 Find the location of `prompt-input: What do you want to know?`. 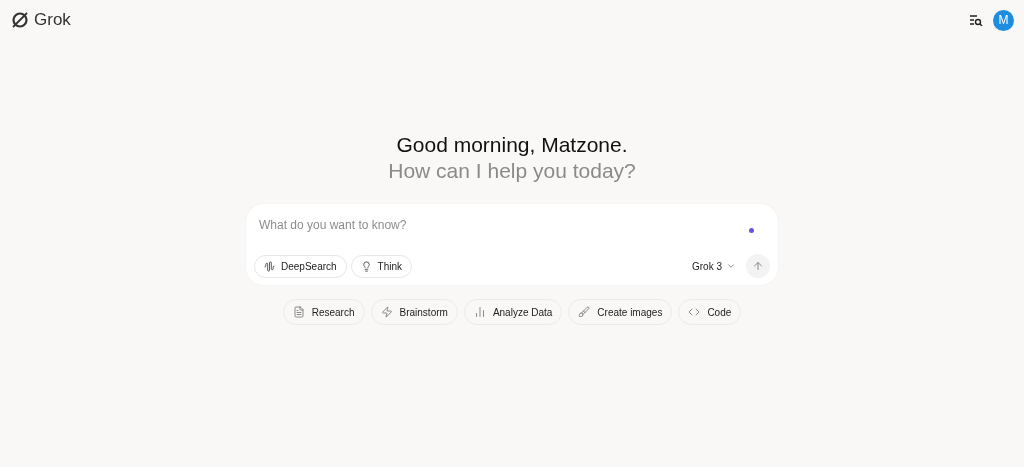

prompt-input: What do you want to know? is located at coordinates (504, 225).